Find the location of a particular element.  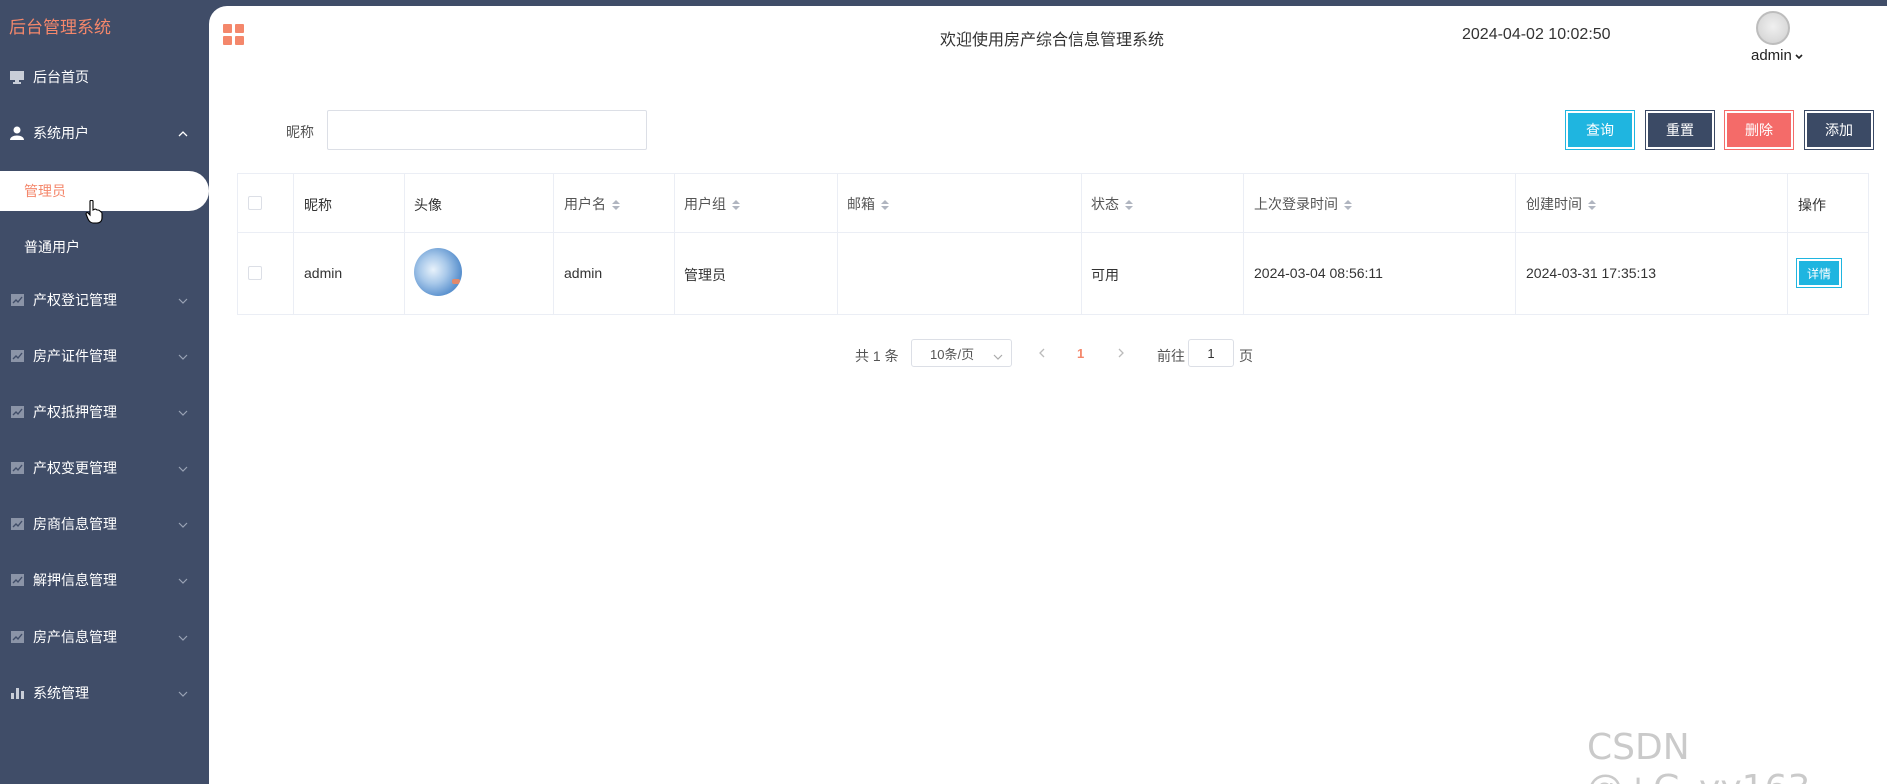

user-avatar is located at coordinates (1773, 28).